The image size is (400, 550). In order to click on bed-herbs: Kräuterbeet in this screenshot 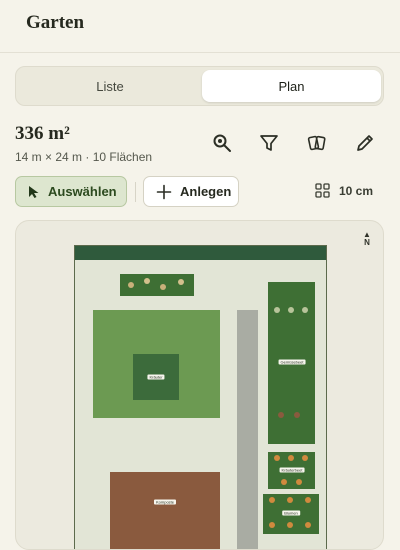, I will do `click(291, 470)`.